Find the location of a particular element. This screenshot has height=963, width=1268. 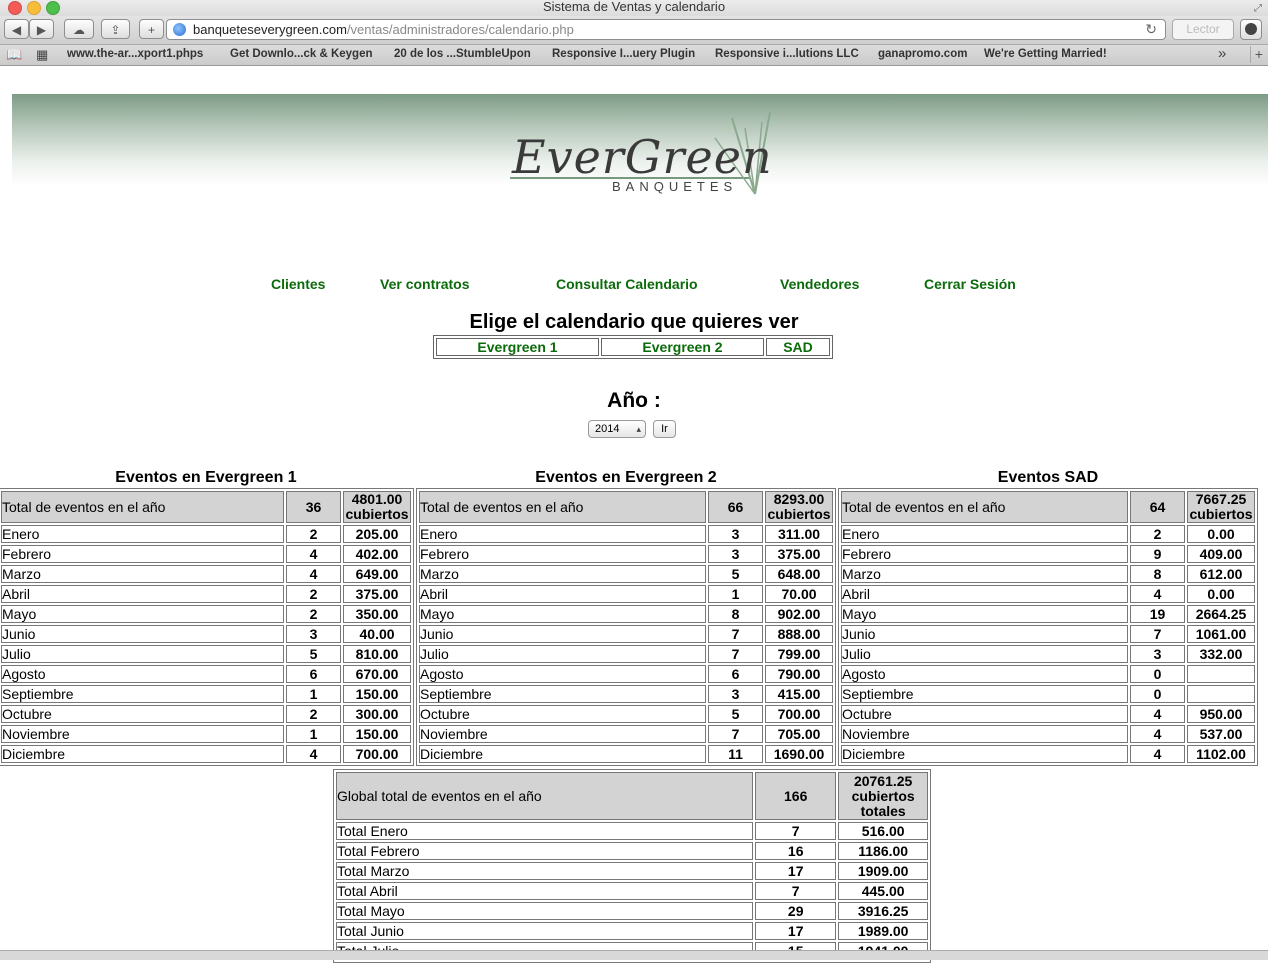

evergreen-logo: EverGreen BANQUETES is located at coordinates (640, 153).